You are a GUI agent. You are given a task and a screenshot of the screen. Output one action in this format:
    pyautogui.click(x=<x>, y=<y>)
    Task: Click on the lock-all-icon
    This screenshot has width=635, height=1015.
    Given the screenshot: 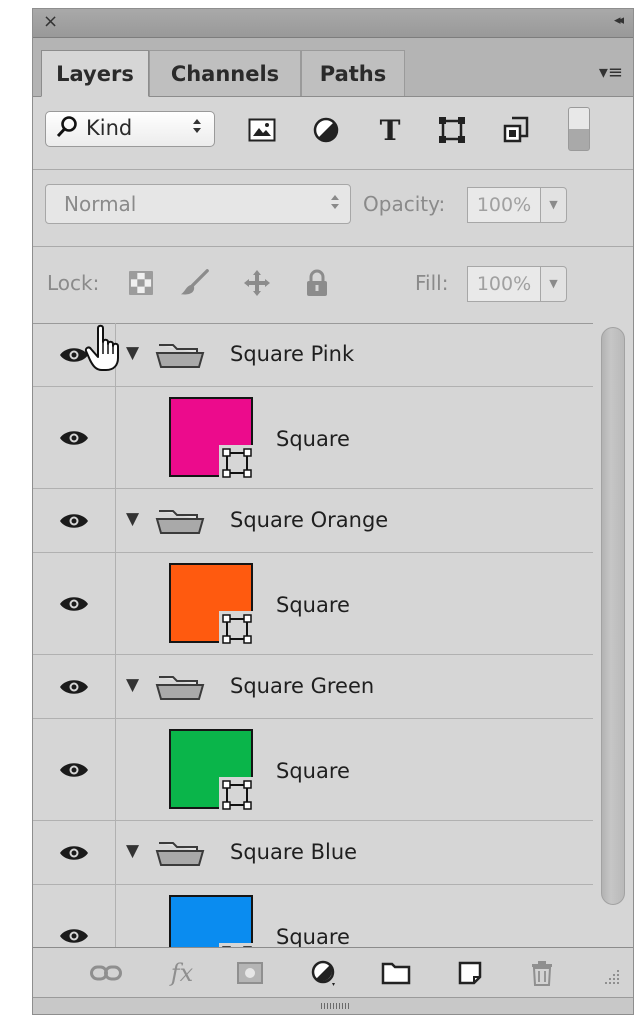 What is the action you would take?
    pyautogui.click(x=317, y=283)
    